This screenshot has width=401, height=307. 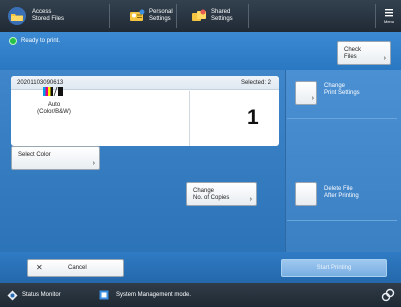 I want to click on app-title-area: Access Stored Files, so click(x=35, y=16).